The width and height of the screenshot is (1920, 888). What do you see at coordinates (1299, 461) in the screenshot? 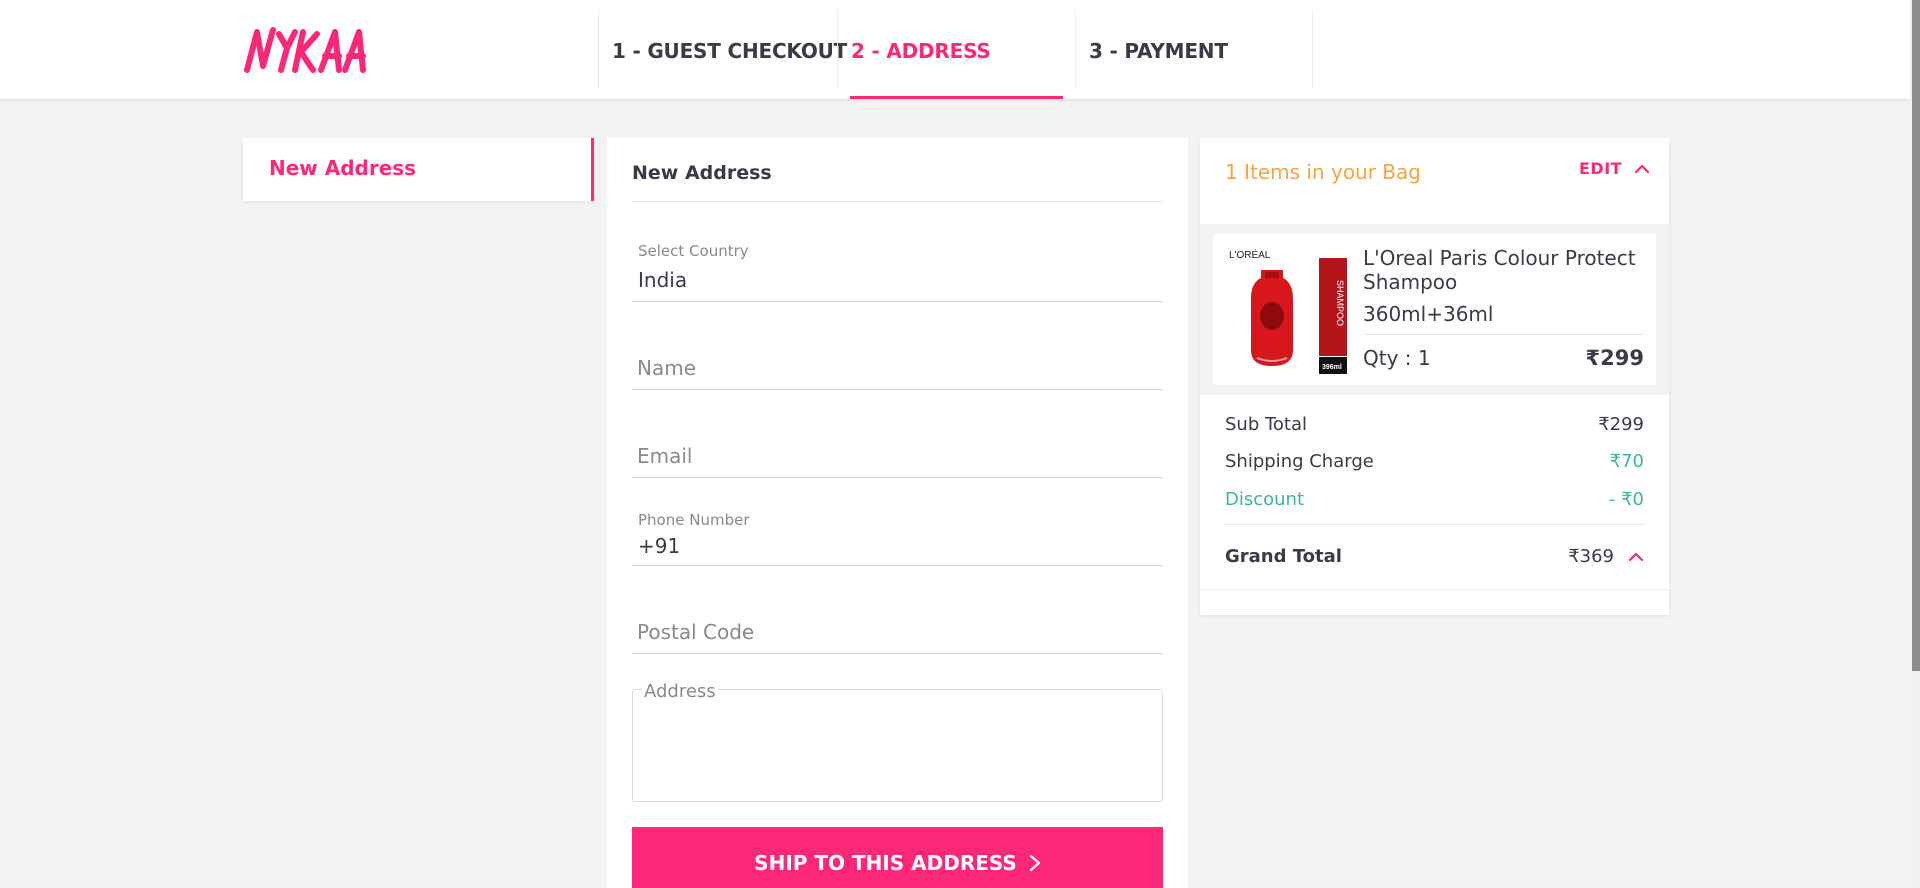
I see `shipping-label: Shipping Charge` at bounding box center [1299, 461].